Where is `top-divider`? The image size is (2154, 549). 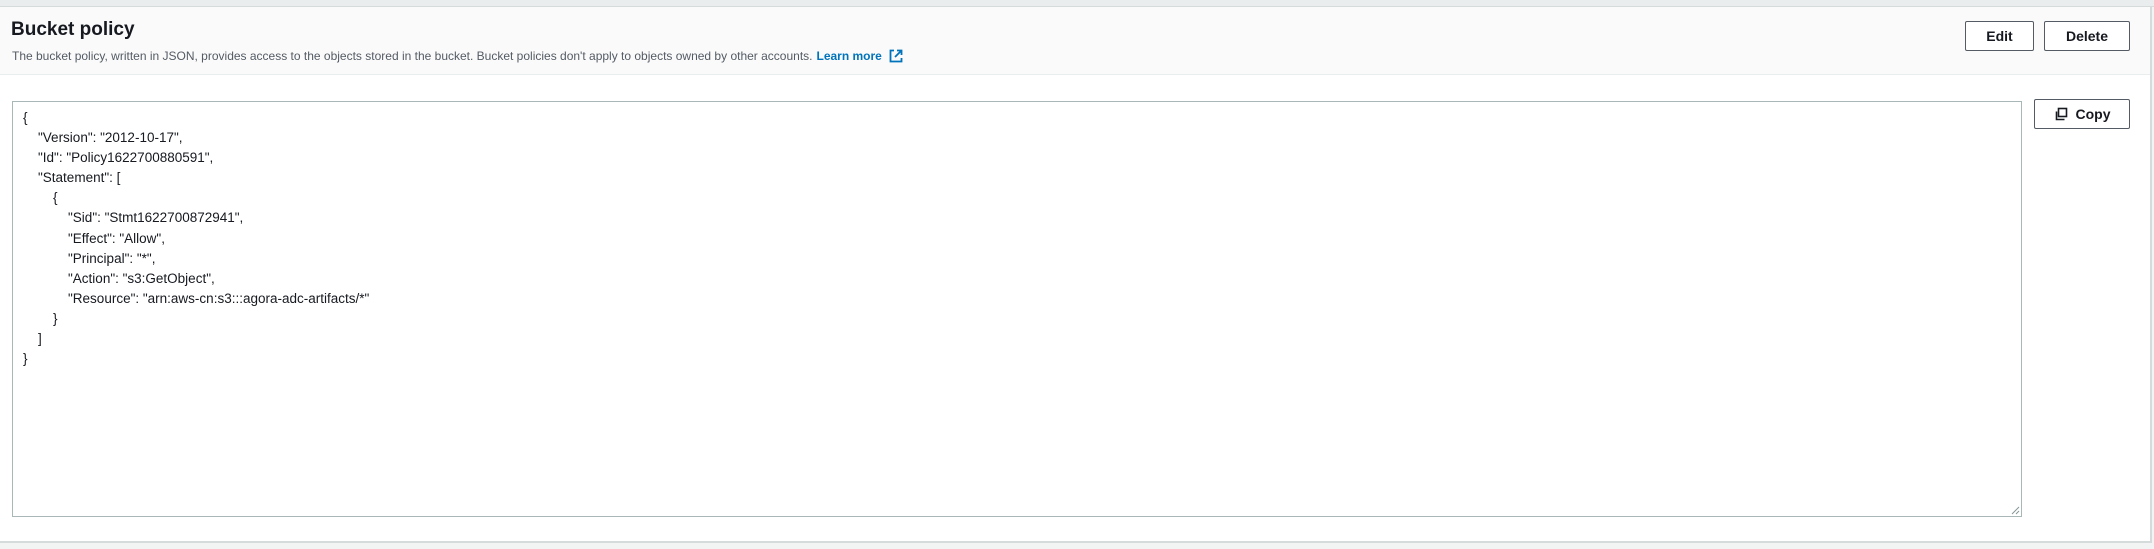 top-divider is located at coordinates (1077, 3).